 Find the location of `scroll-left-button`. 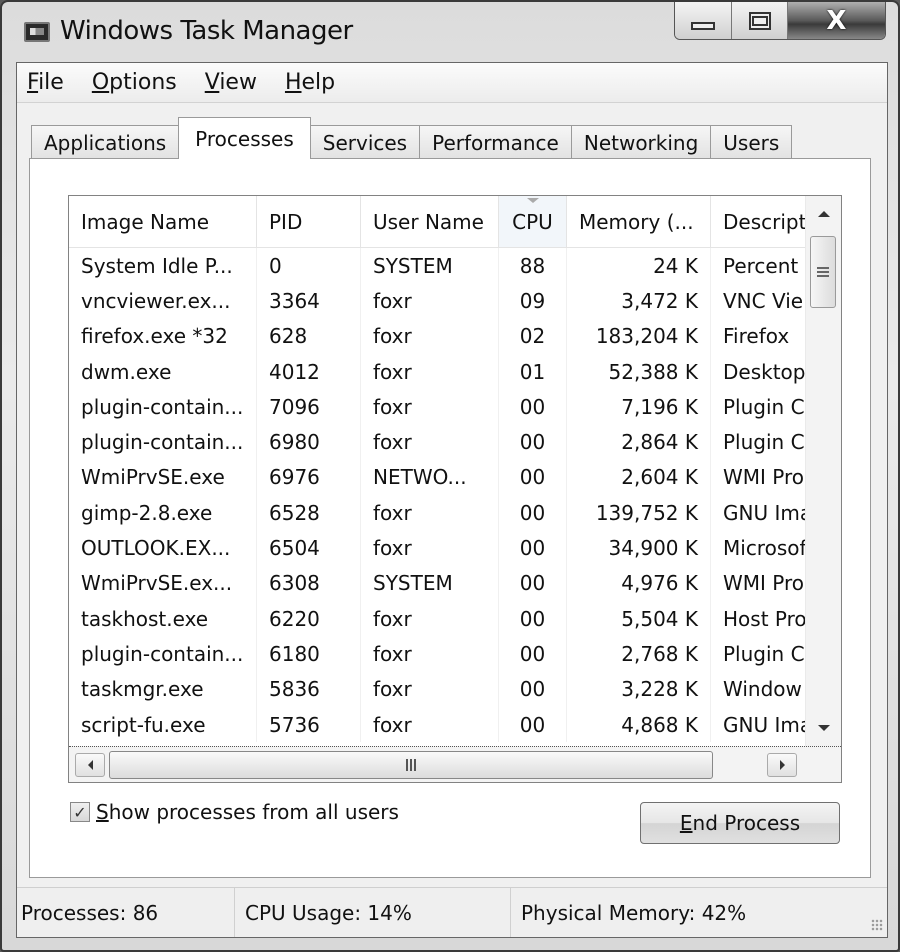

scroll-left-button is located at coordinates (90, 765).